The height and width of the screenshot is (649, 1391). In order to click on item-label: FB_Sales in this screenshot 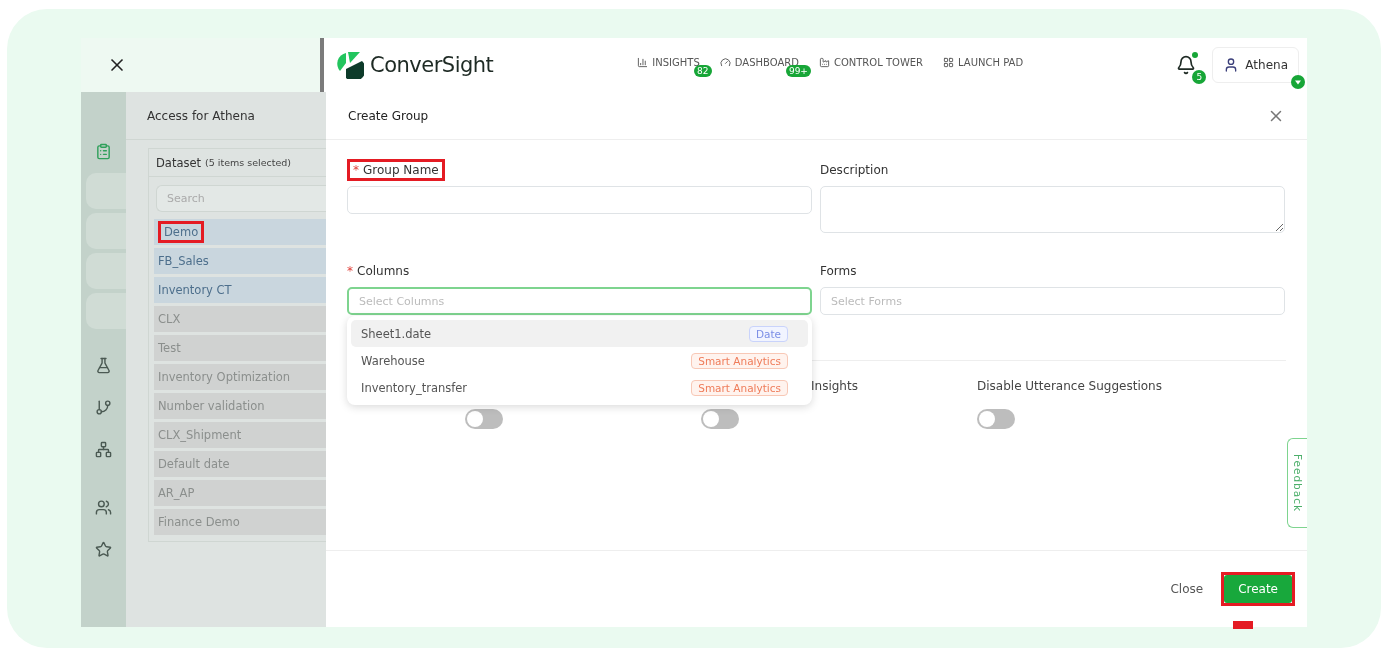, I will do `click(183, 261)`.